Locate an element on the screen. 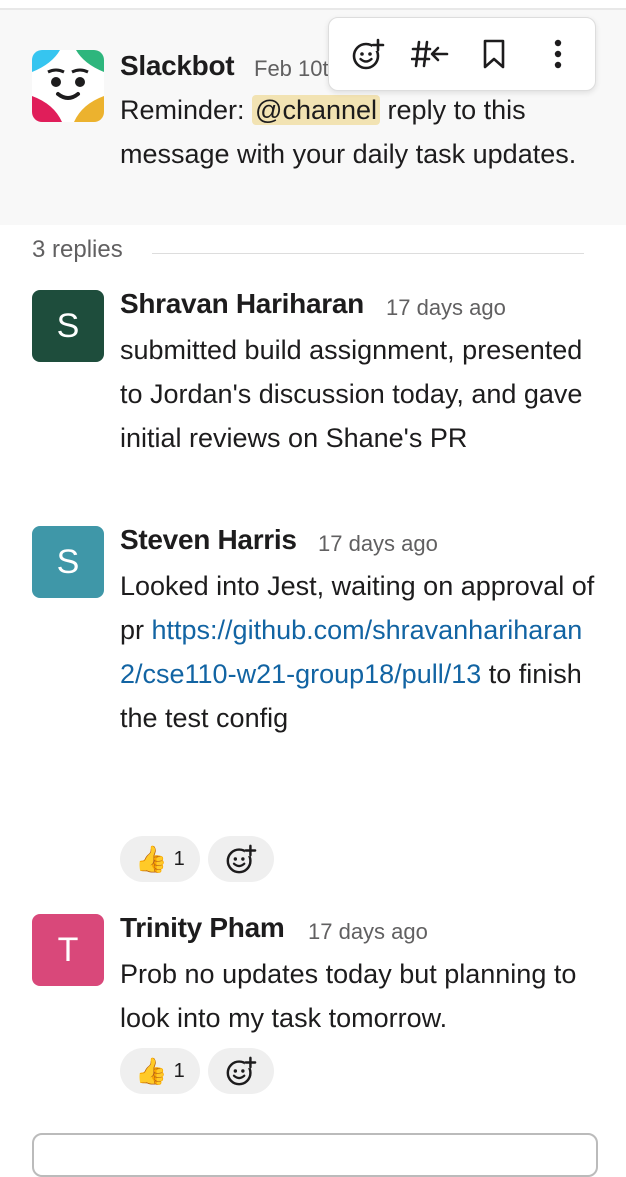 The height and width of the screenshot is (1177, 626). parent-text-before: Reminder: is located at coordinates (186, 110).